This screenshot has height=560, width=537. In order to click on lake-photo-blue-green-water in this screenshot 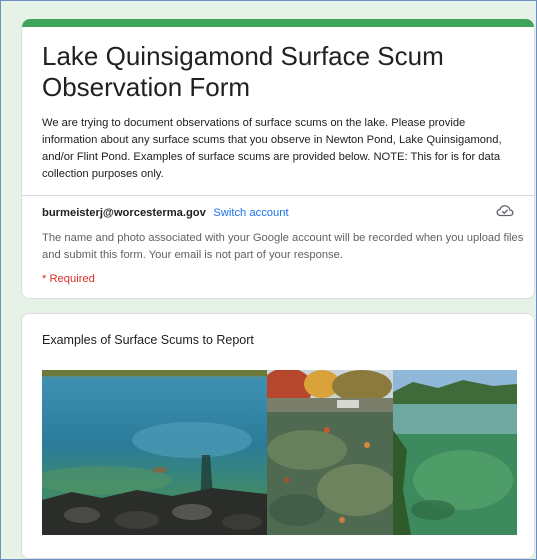, I will do `click(154, 452)`.